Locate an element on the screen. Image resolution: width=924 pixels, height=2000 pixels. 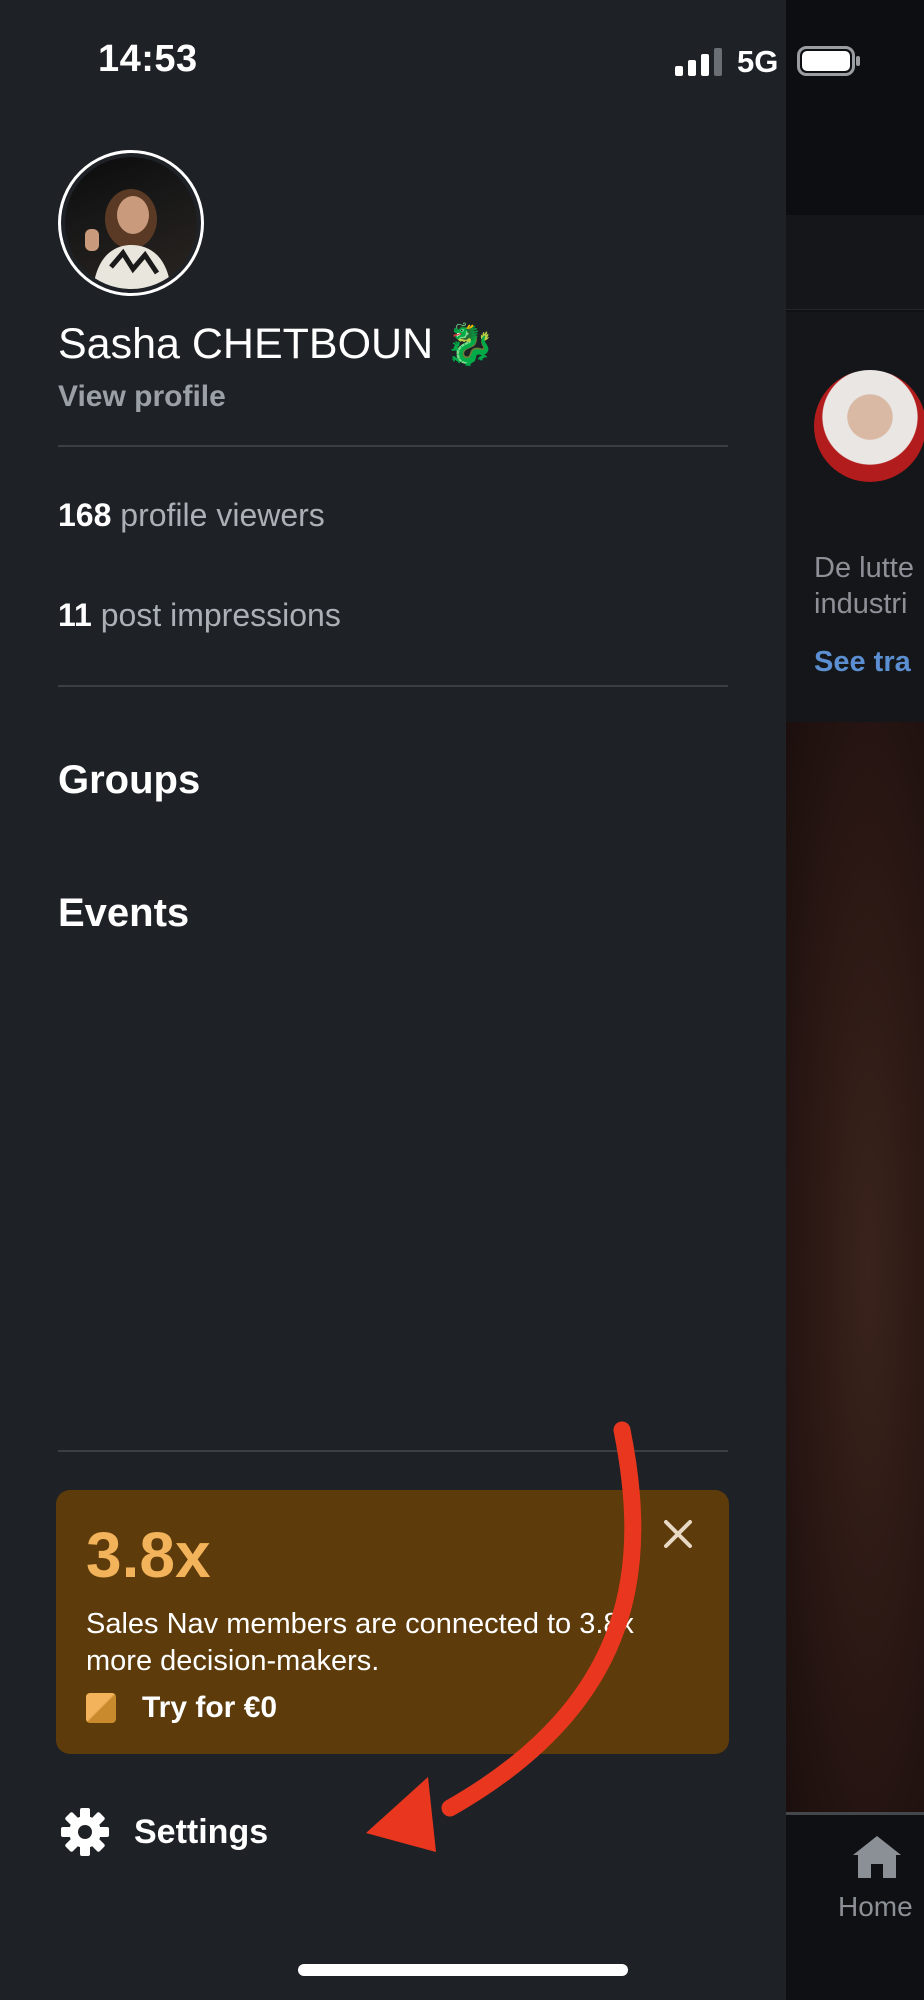
profile-photo-illustration is located at coordinates (128, 239).